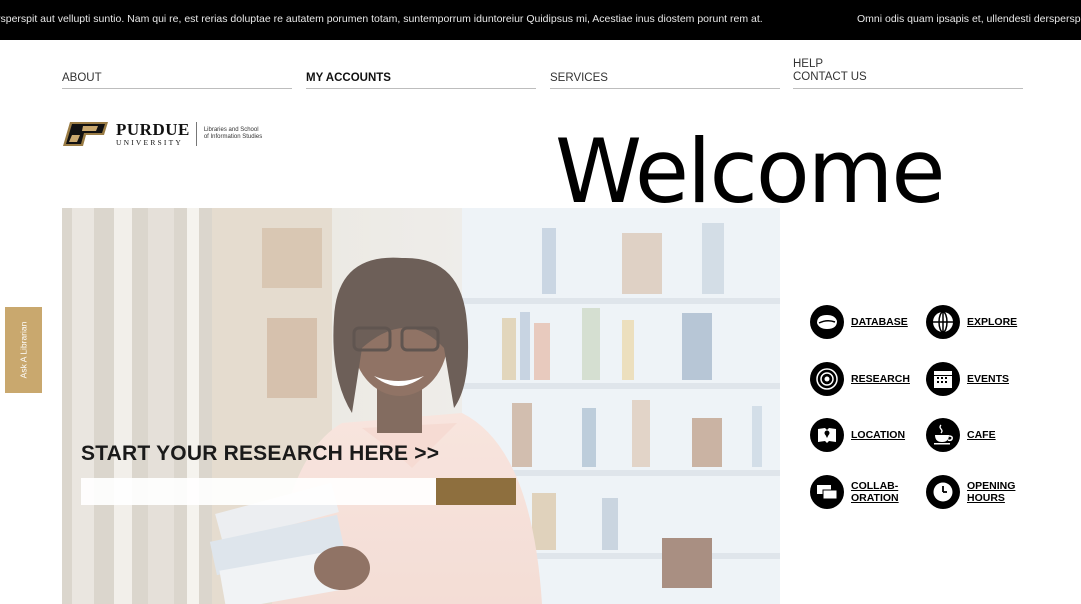 This screenshot has height=604, width=1081. What do you see at coordinates (988, 379) in the screenshot?
I see `quick-link-label: EVENTS` at bounding box center [988, 379].